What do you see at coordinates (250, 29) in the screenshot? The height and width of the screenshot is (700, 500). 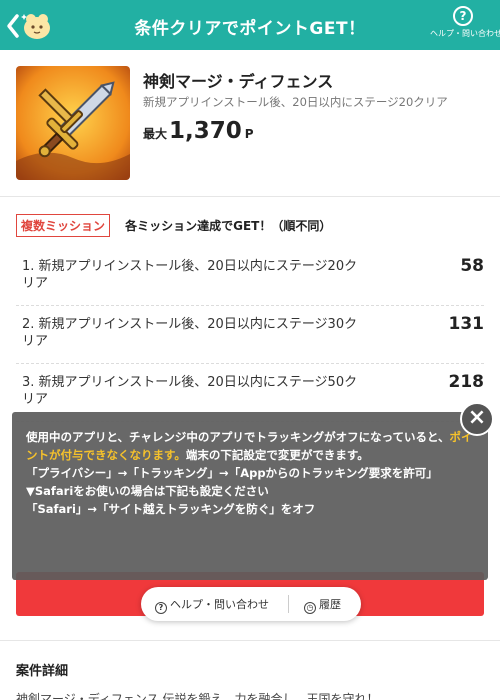 I see `page-title: 条件クリアでポイントGET！` at bounding box center [250, 29].